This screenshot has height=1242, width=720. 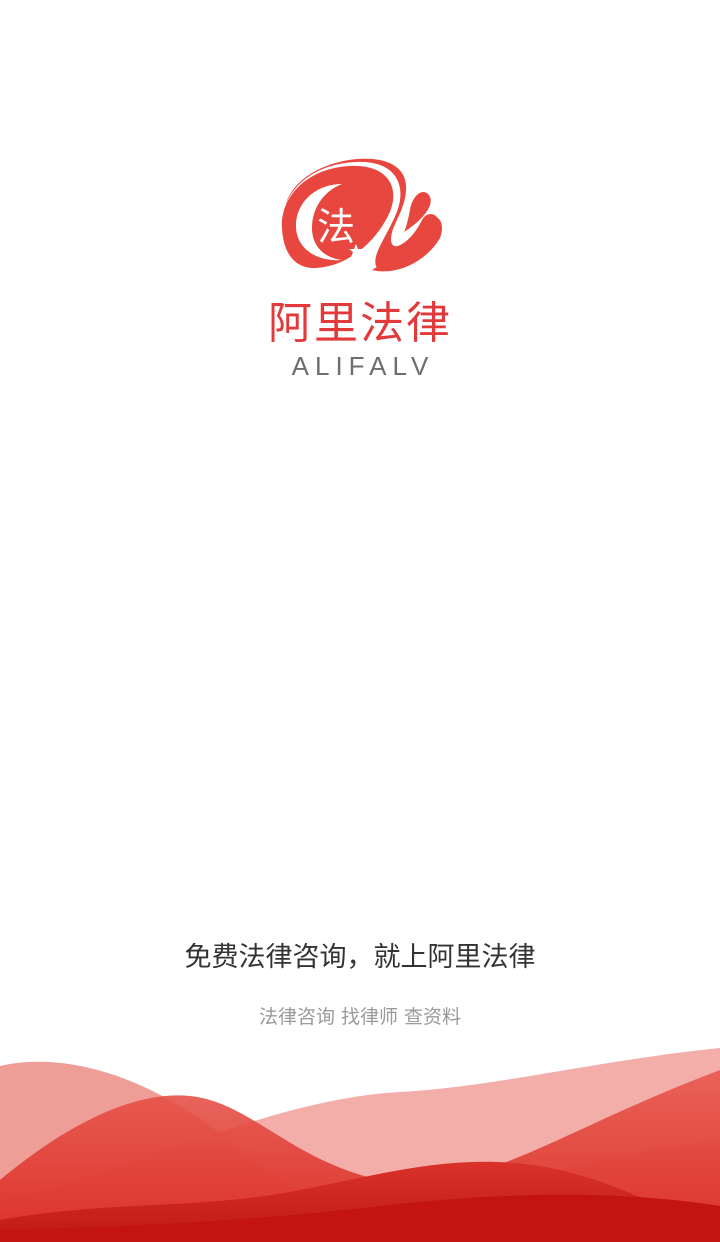 What do you see at coordinates (363, 366) in the screenshot?
I see `brand-latin-name: ALIFALV` at bounding box center [363, 366].